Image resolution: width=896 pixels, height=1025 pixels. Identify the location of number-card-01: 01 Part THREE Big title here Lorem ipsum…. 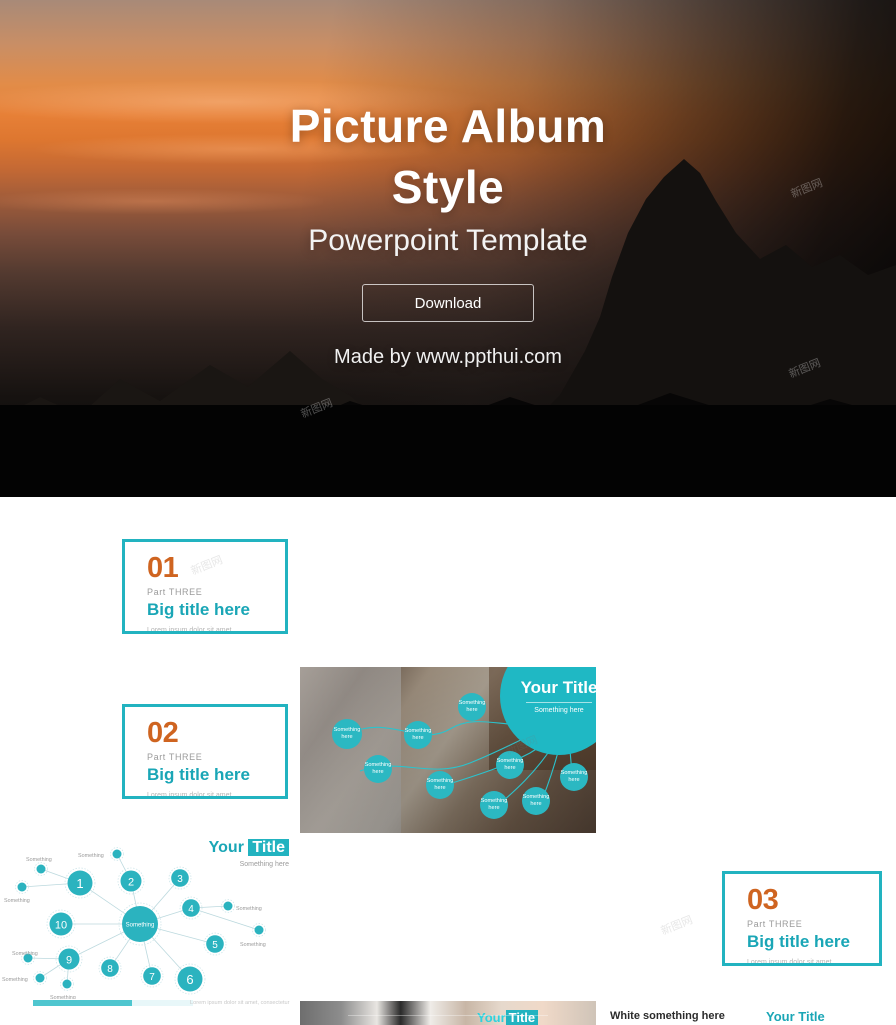
(205, 586).